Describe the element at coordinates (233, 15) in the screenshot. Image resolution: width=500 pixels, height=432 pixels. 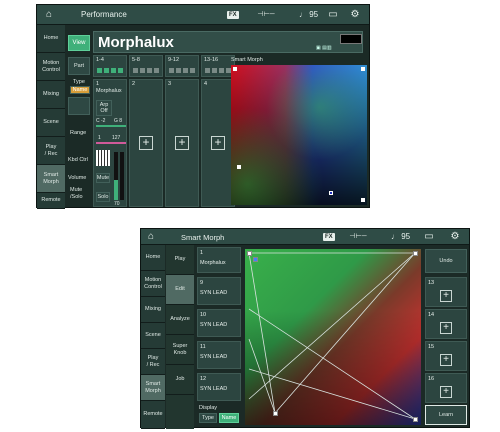
I see `fx-badge: FX` at that location.